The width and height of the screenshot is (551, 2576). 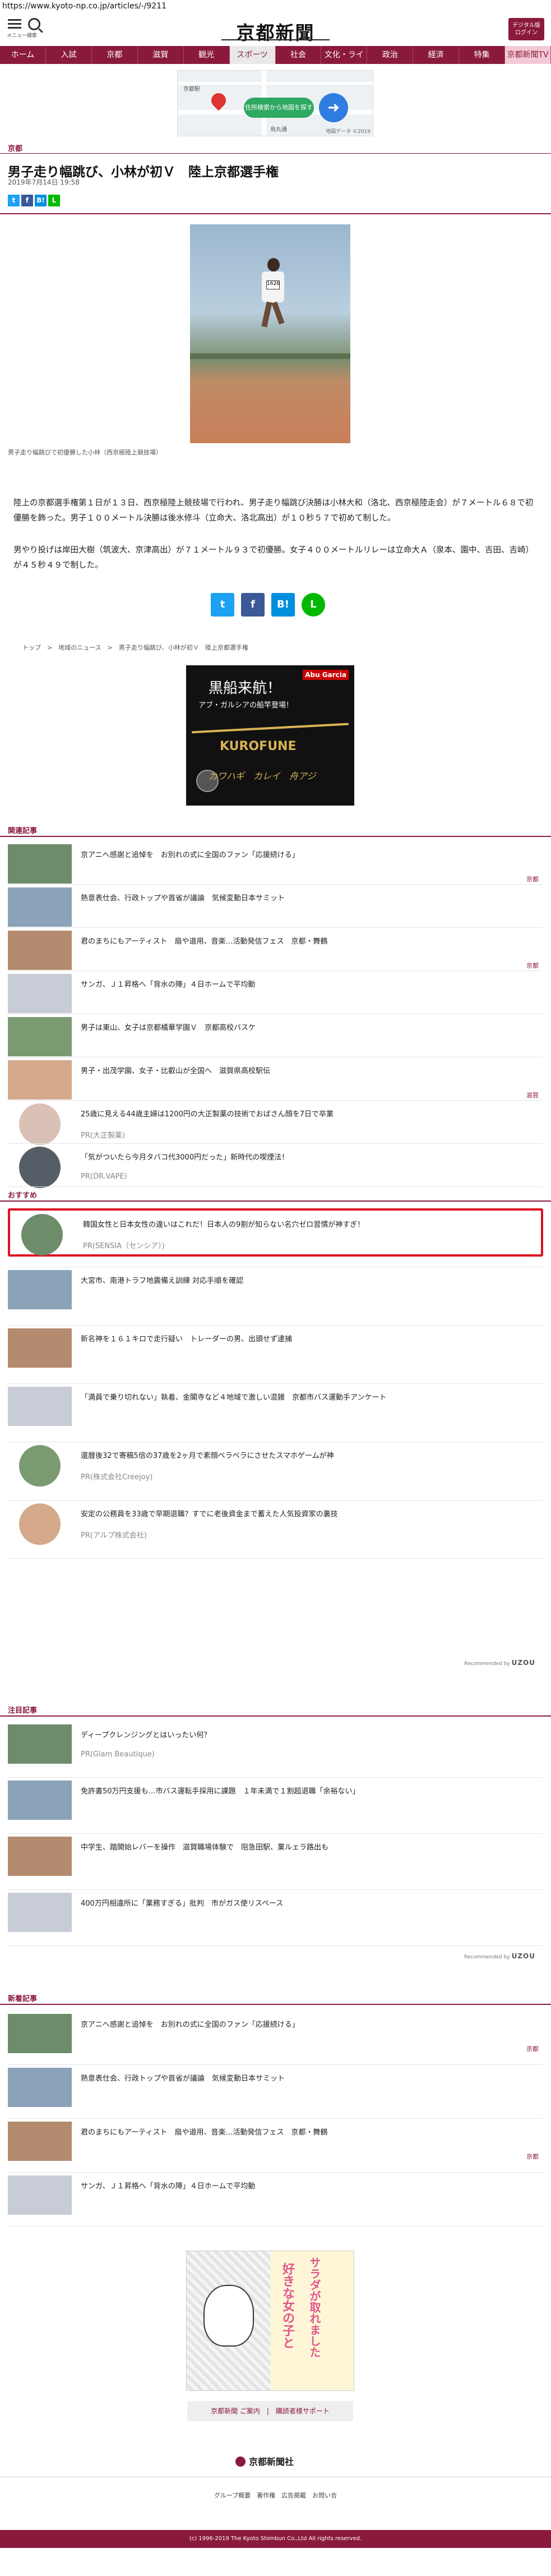 I want to click on menu-label: メニュー, so click(x=17, y=35).